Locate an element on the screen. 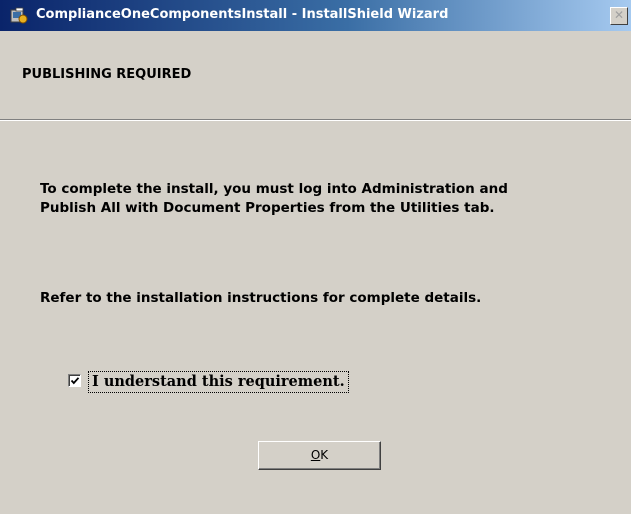 Image resolution: width=631 pixels, height=514 pixels. checkmark-icon is located at coordinates (75, 381).